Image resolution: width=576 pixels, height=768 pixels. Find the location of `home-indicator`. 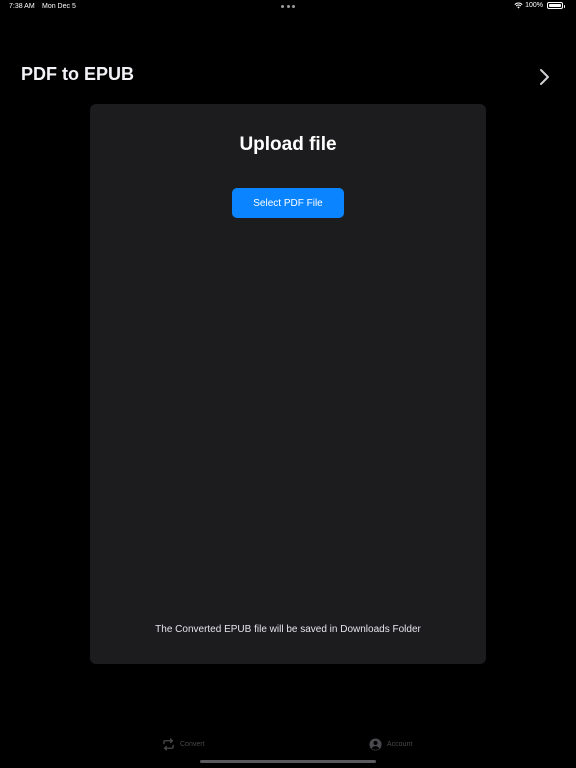

home-indicator is located at coordinates (288, 761).